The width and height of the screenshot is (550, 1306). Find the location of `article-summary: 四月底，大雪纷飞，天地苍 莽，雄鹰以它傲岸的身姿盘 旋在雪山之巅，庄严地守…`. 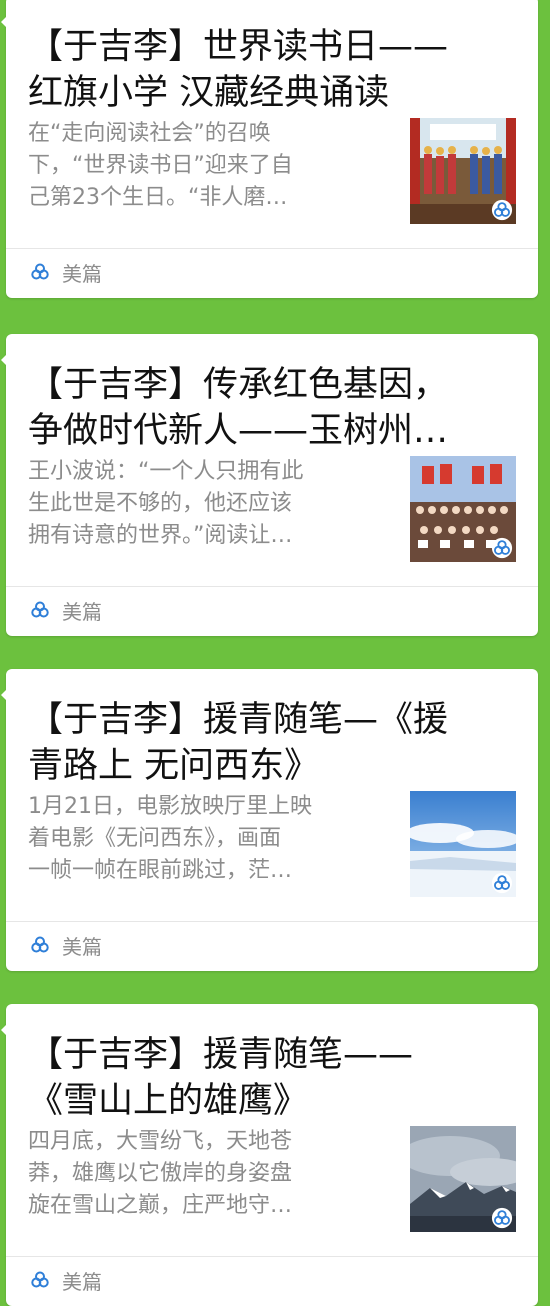

article-summary: 四月底，大雪纷飞，天地苍 莽，雄鹰以它傲岸的身姿盘 旋在雪山之巅，庄严地守… is located at coordinates (160, 1173).